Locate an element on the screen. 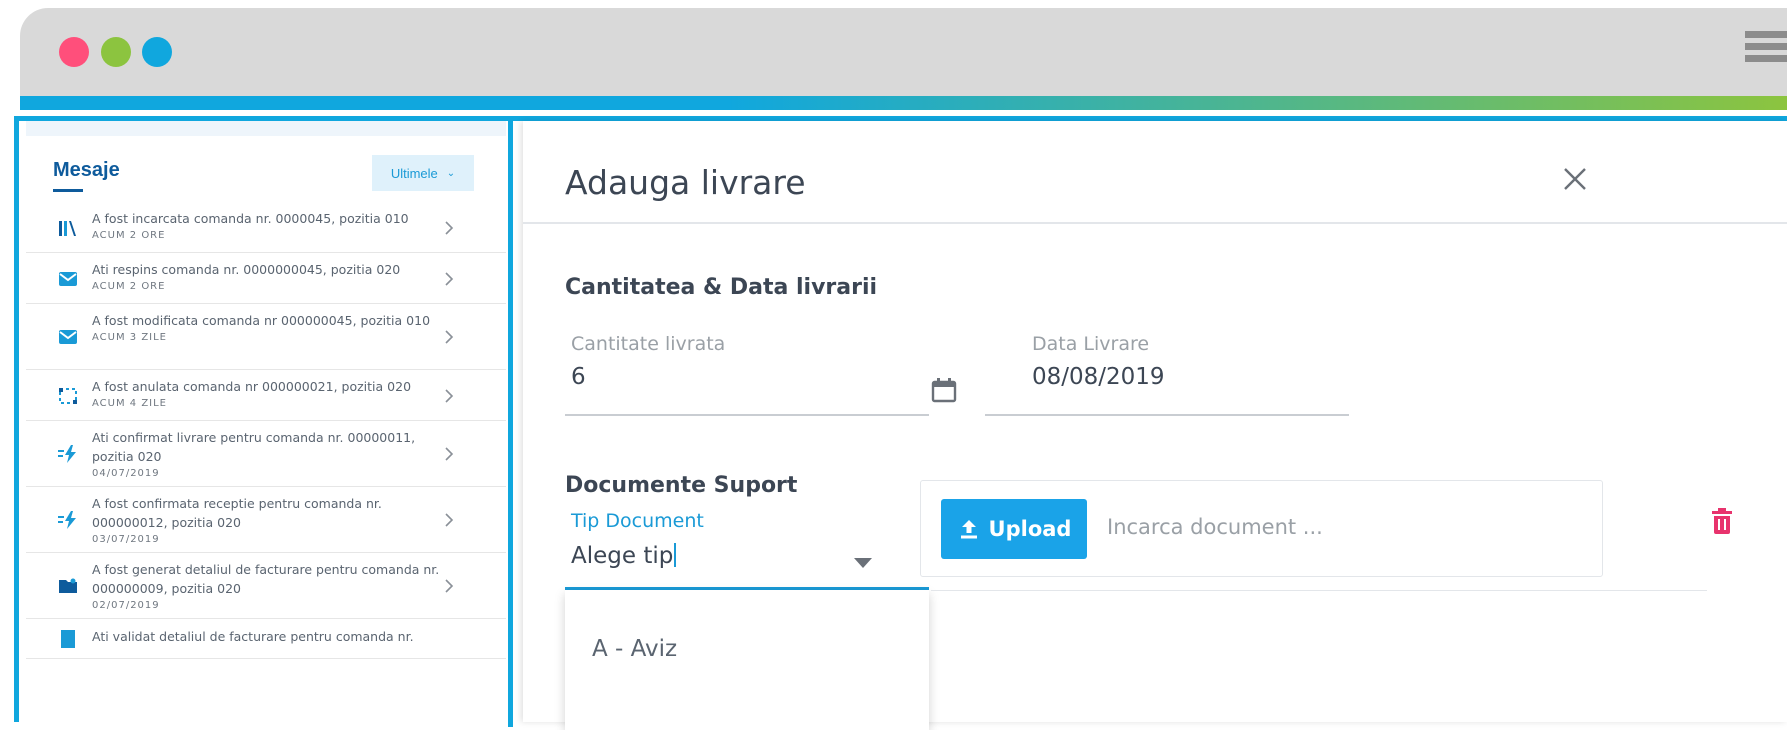  doc-type-value: Alege tip is located at coordinates (622, 556).